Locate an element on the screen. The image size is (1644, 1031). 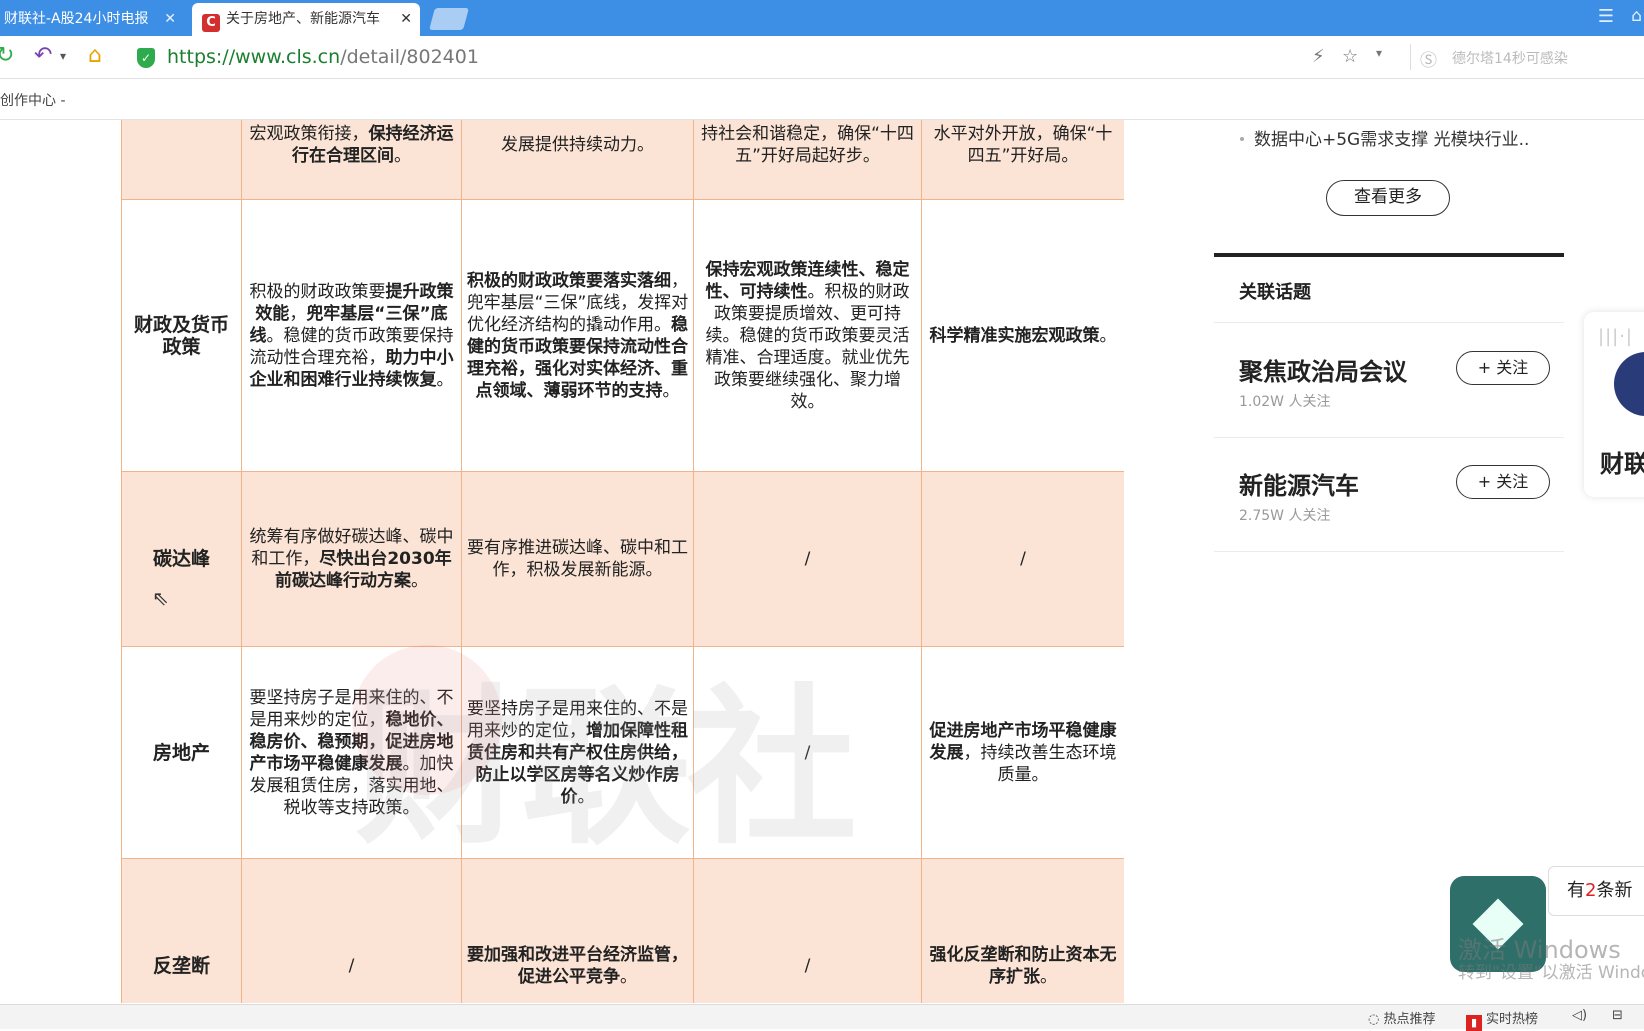
refresh-icon: ↻ is located at coordinates (7, 56).